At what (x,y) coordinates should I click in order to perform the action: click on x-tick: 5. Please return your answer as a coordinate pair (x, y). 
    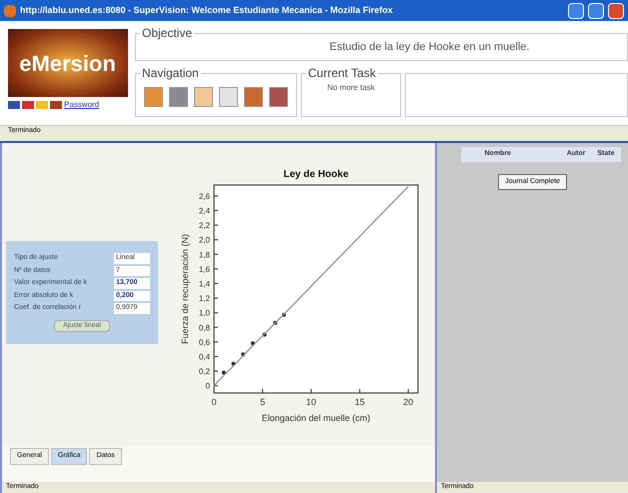
    Looking at the image, I should click on (263, 397).